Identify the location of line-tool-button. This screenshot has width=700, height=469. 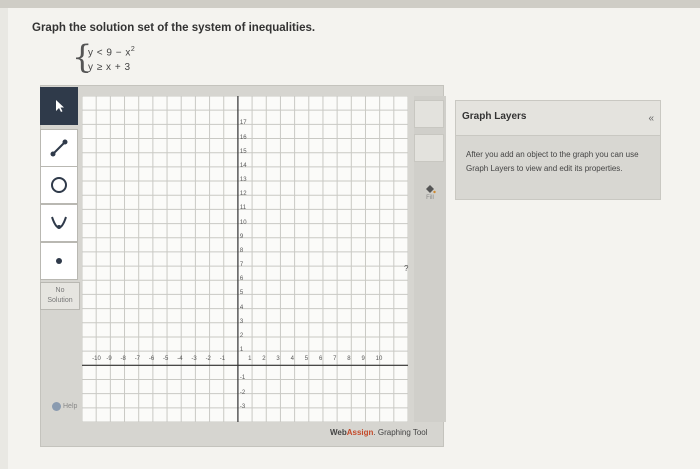
(59, 148).